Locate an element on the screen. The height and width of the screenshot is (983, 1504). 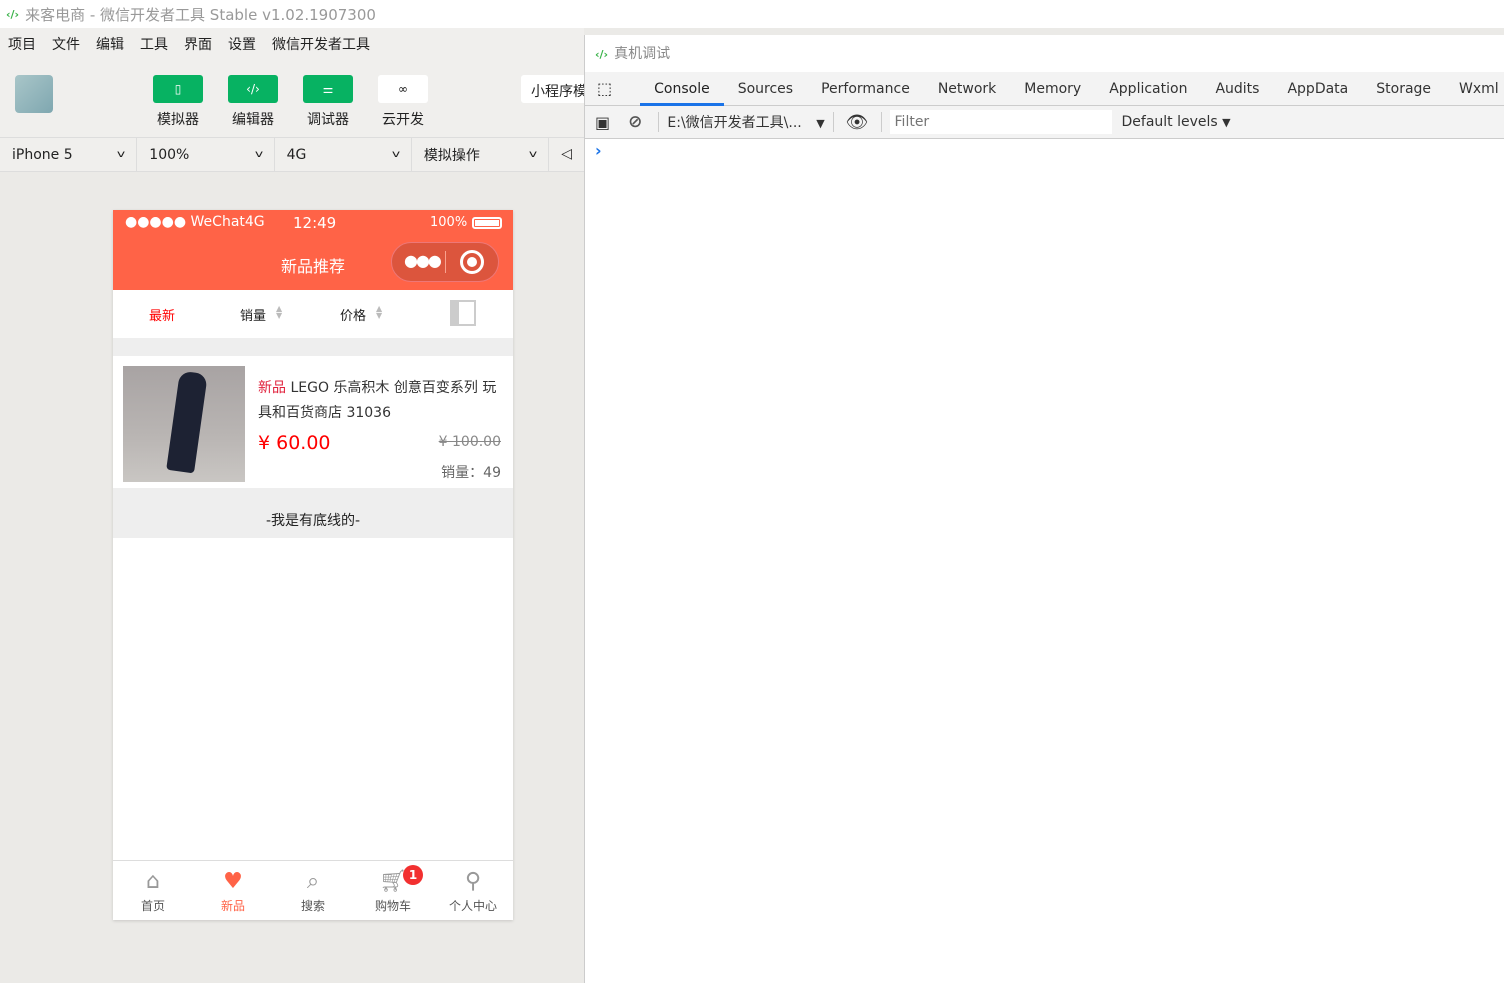
levels-select: Default levels ▼ is located at coordinates (1176, 122).